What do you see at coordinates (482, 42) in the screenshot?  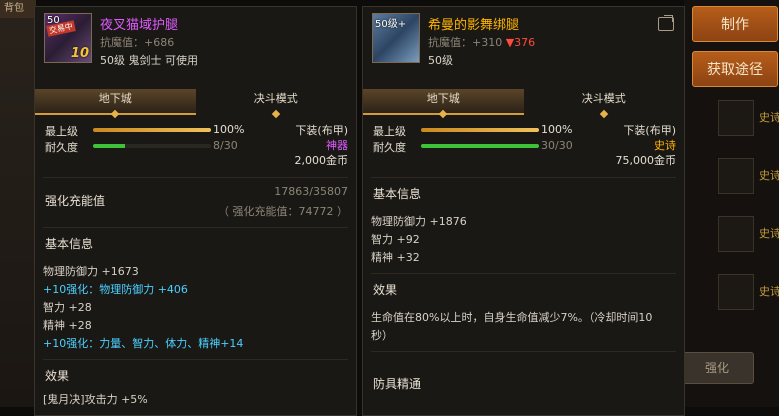 I see `anti-magic-value: 抗魔值：+310 ▼376` at bounding box center [482, 42].